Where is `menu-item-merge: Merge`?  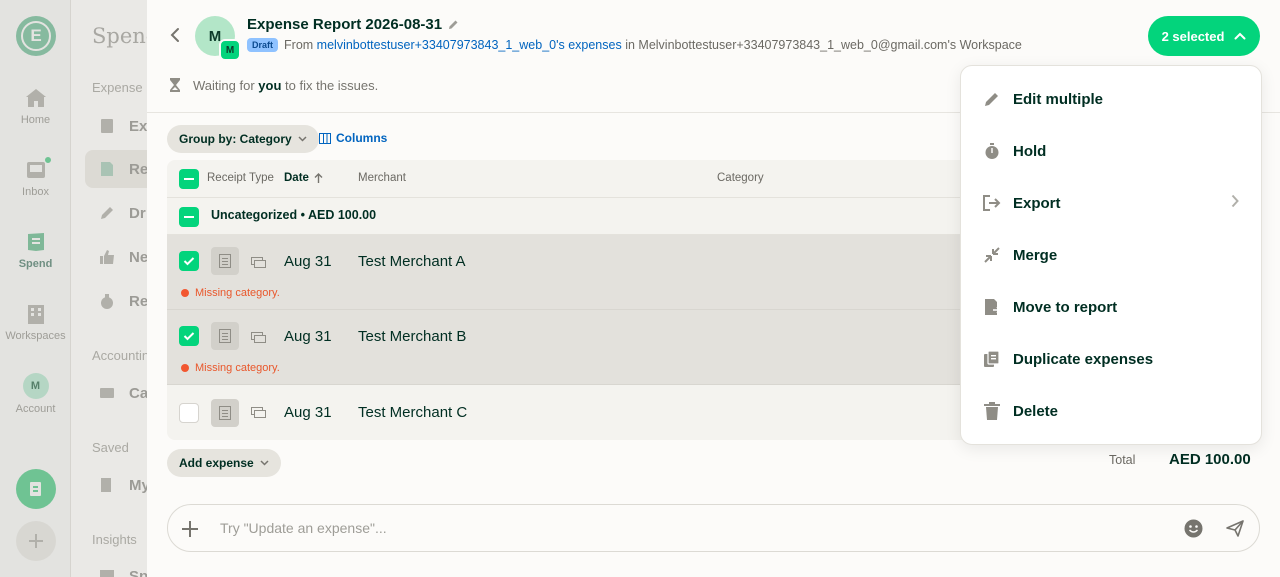
menu-item-merge: Merge is located at coordinates (1111, 255).